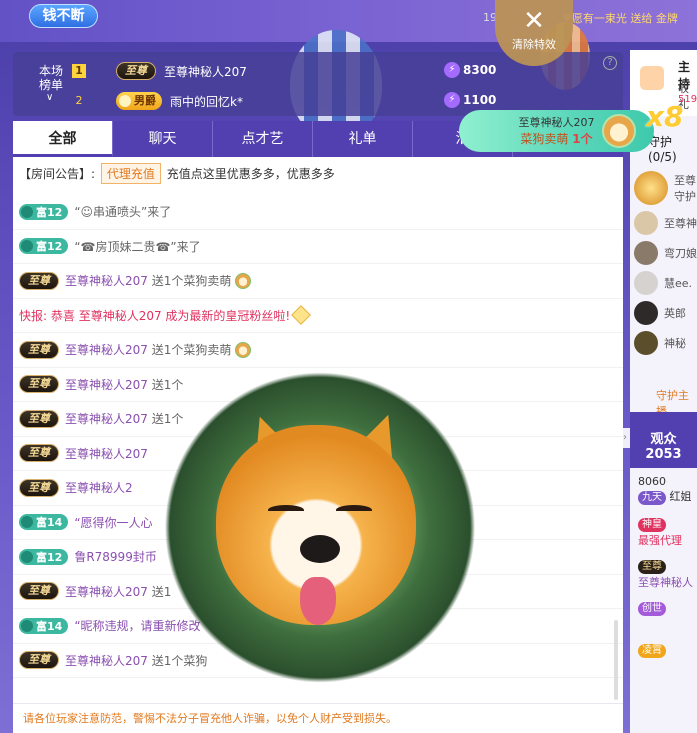 The width and height of the screenshot is (697, 733). What do you see at coordinates (130, 173) in the screenshot?
I see `agent-recharge-link: 代理充值` at bounding box center [130, 173].